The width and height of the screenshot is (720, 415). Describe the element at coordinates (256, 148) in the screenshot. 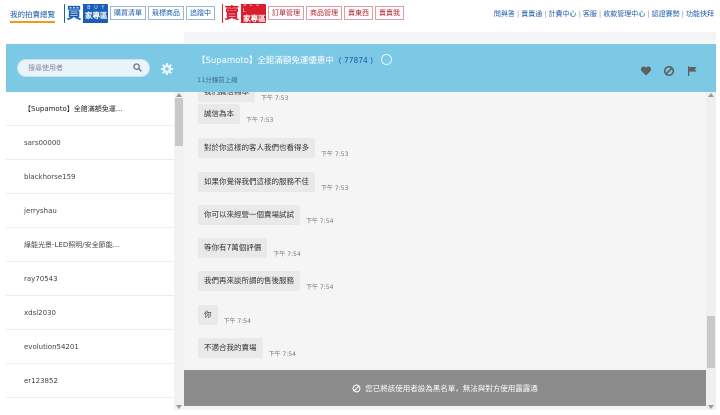

I see `message-bubble: 對於你這樣的客人我們也看得多` at that location.